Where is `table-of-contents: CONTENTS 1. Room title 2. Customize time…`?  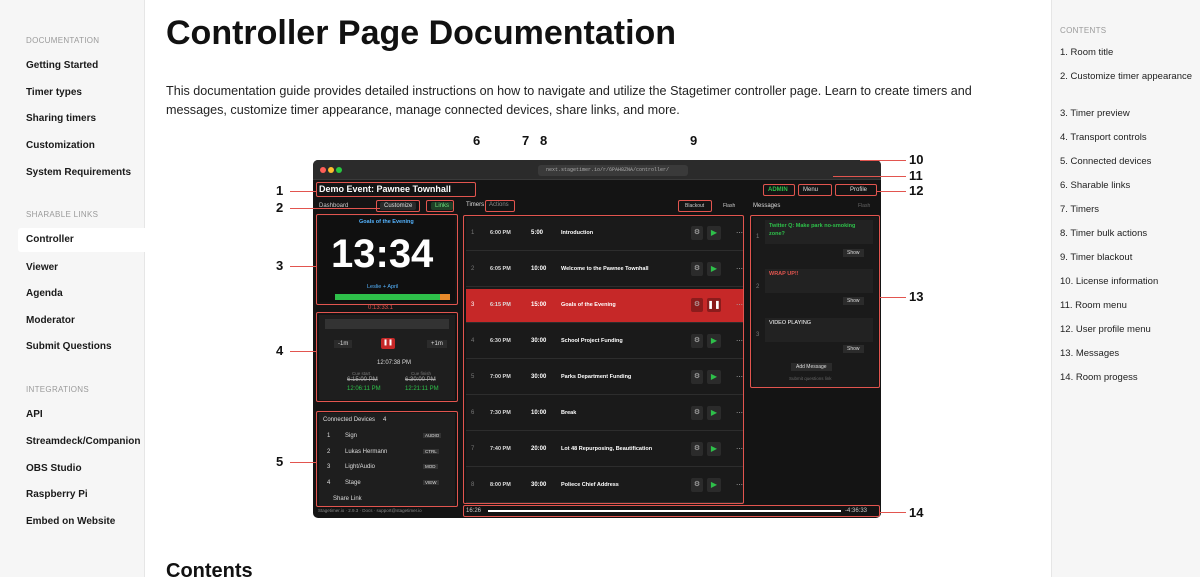
table-of-contents: CONTENTS 1. Room title 2. Customize time… is located at coordinates (1125, 288).